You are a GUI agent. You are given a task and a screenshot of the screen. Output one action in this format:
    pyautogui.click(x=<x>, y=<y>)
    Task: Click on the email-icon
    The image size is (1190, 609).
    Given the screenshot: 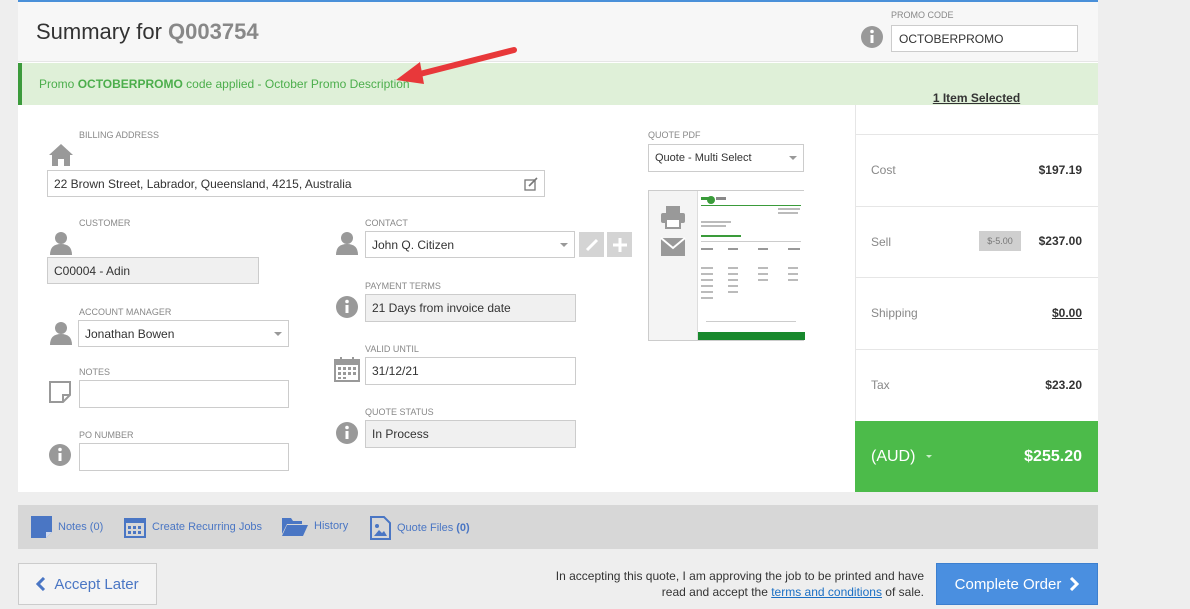 What is the action you would take?
    pyautogui.click(x=673, y=247)
    